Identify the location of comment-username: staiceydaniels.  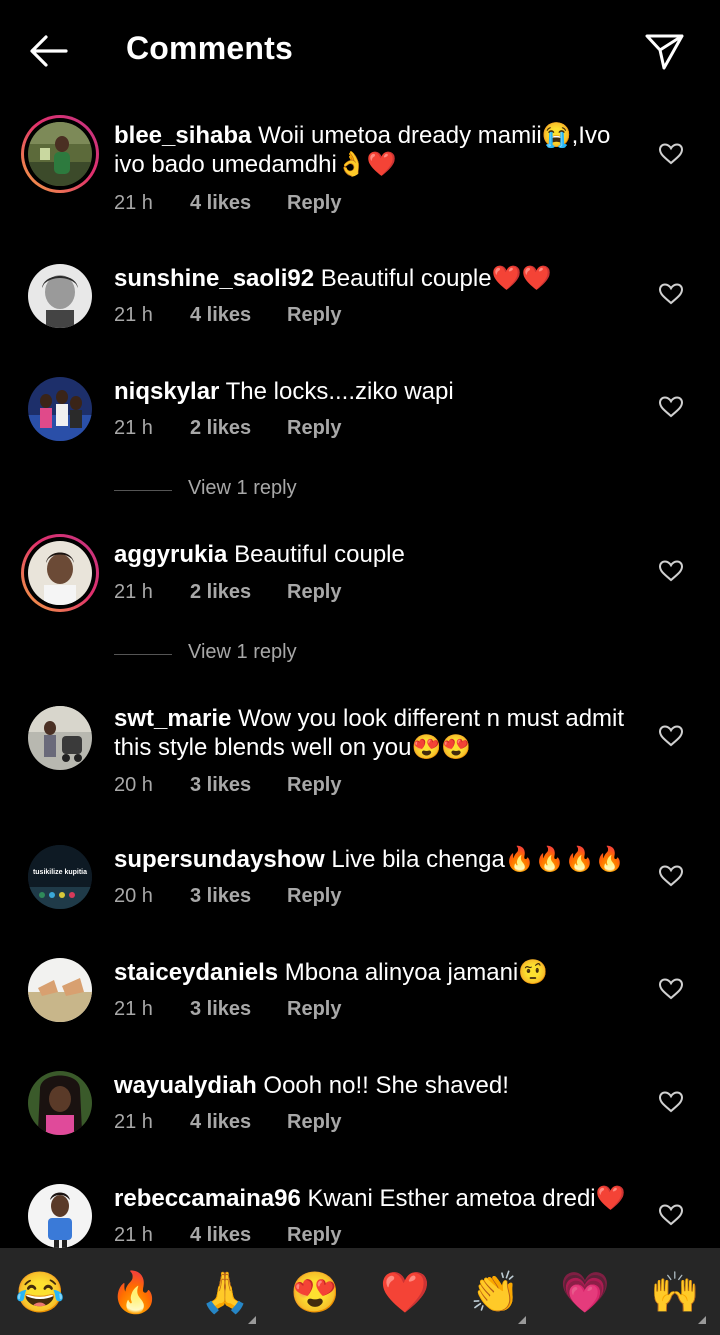
(196, 972).